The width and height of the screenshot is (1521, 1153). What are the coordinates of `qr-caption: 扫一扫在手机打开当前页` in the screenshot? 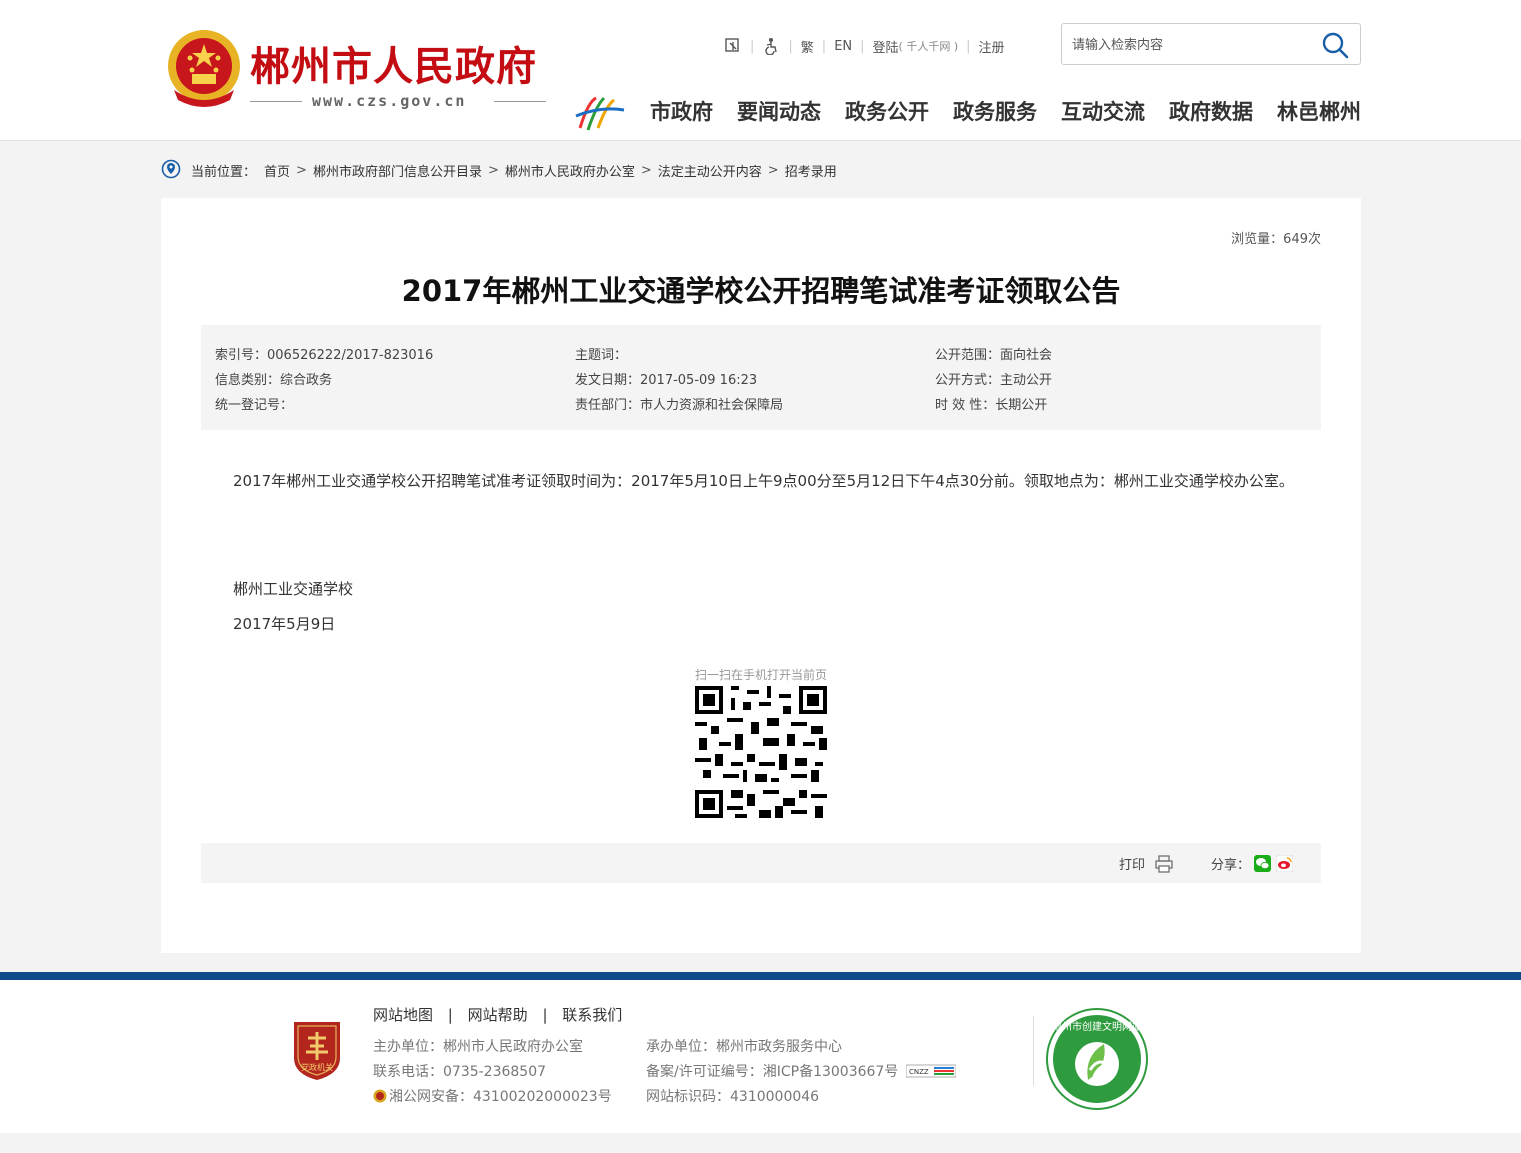 It's located at (760, 675).